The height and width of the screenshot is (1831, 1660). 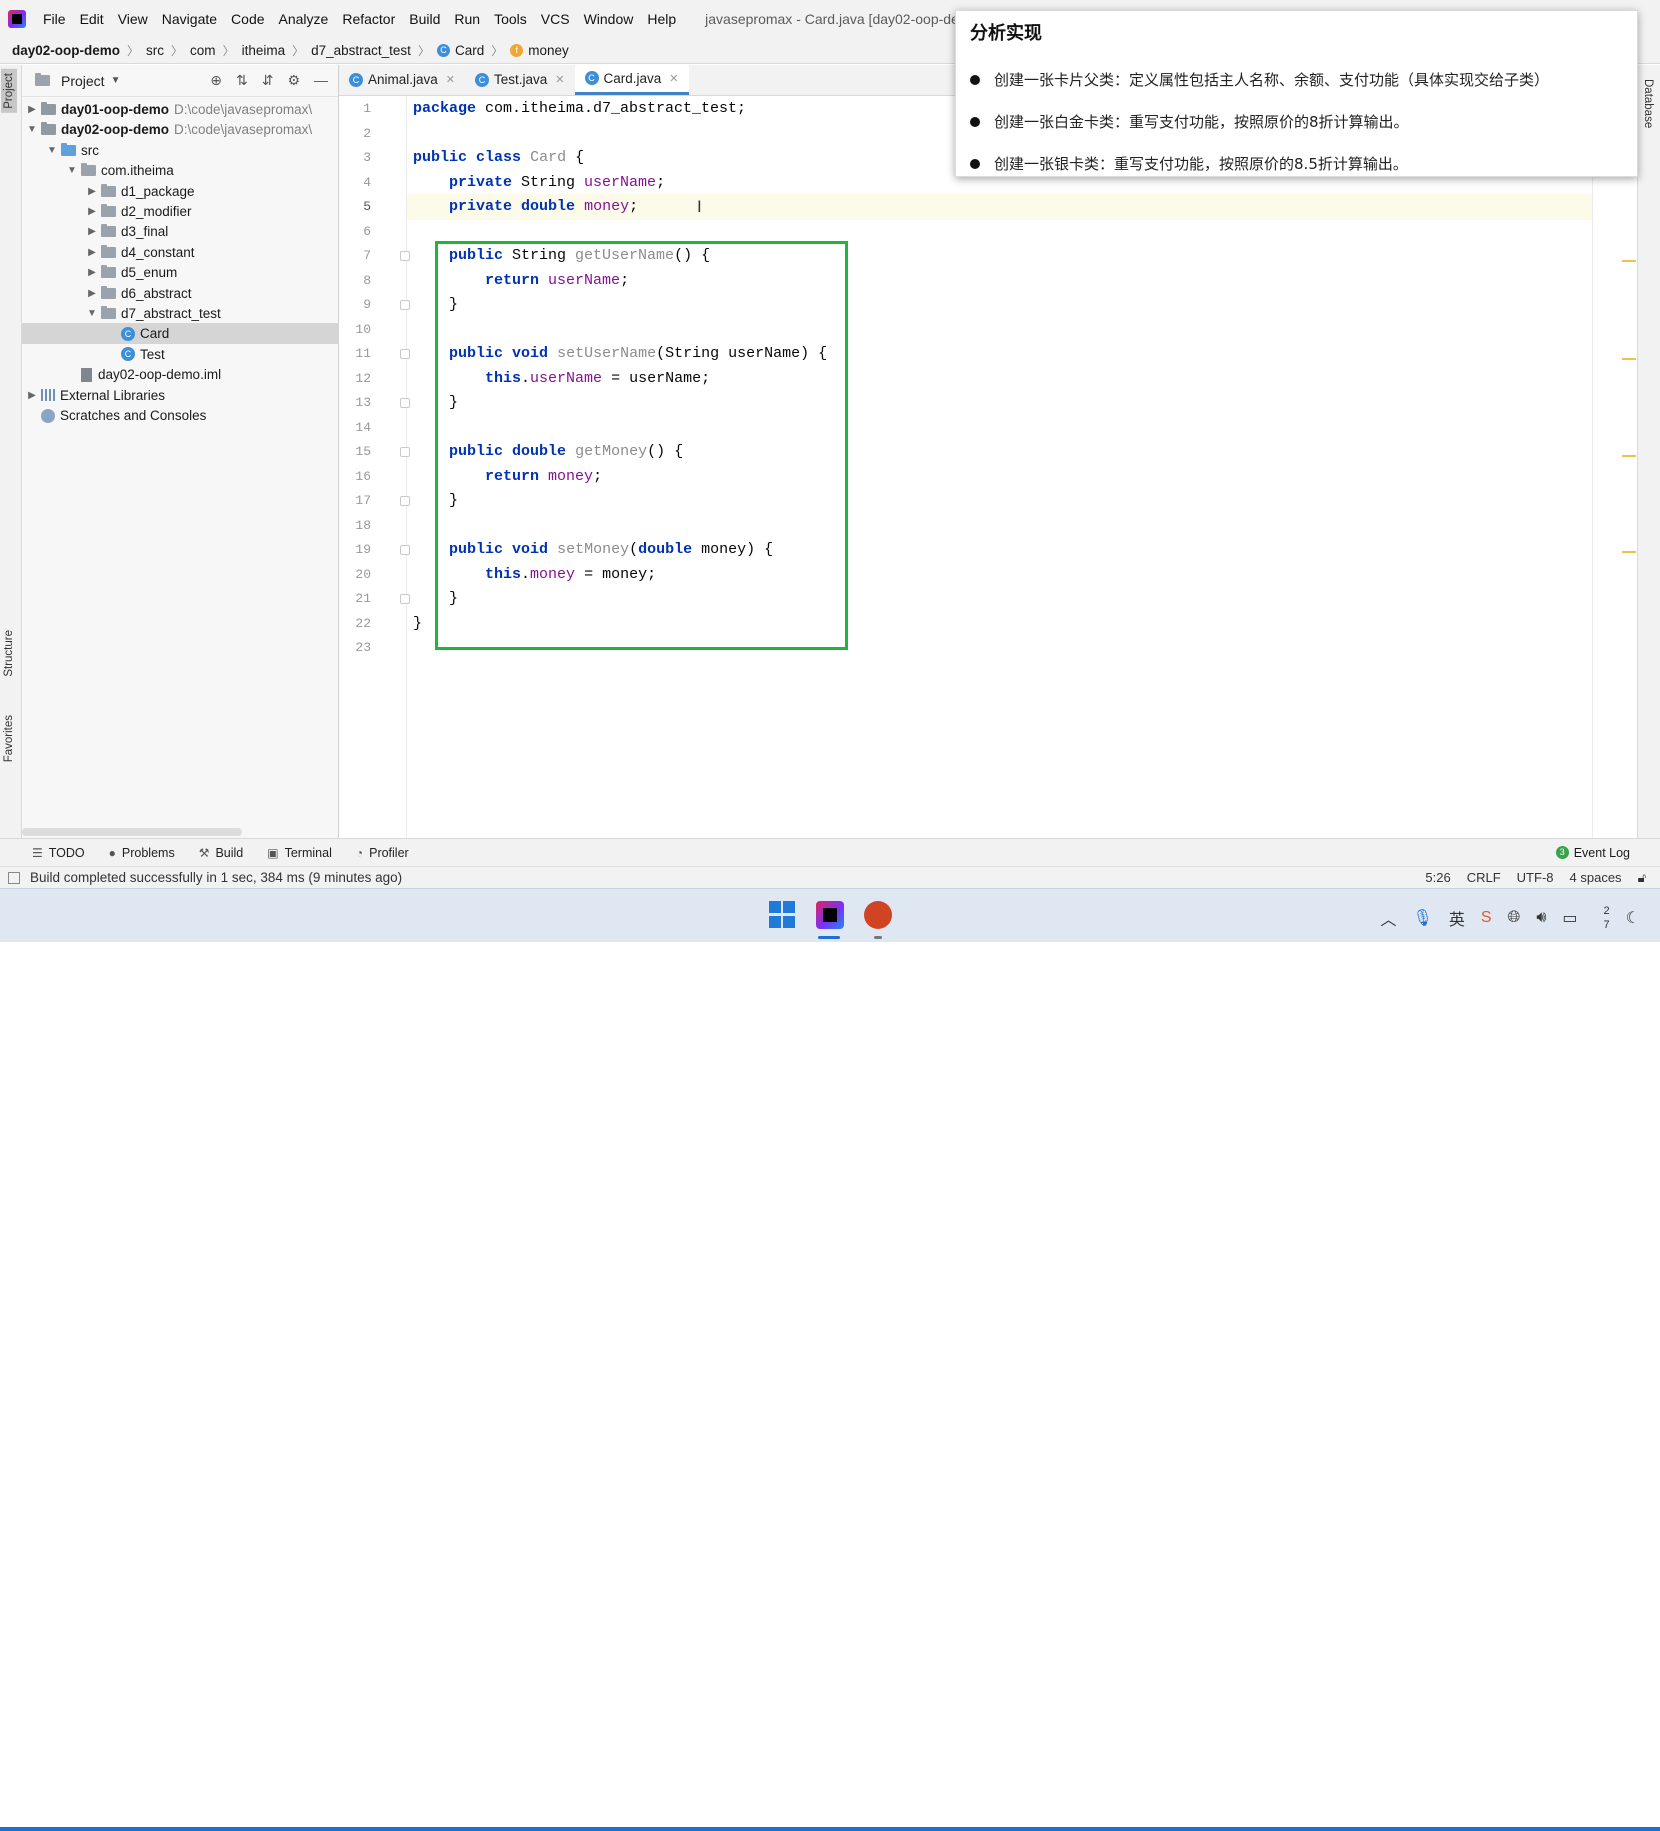 I want to click on tree-item: C Test, so click(x=180, y=354).